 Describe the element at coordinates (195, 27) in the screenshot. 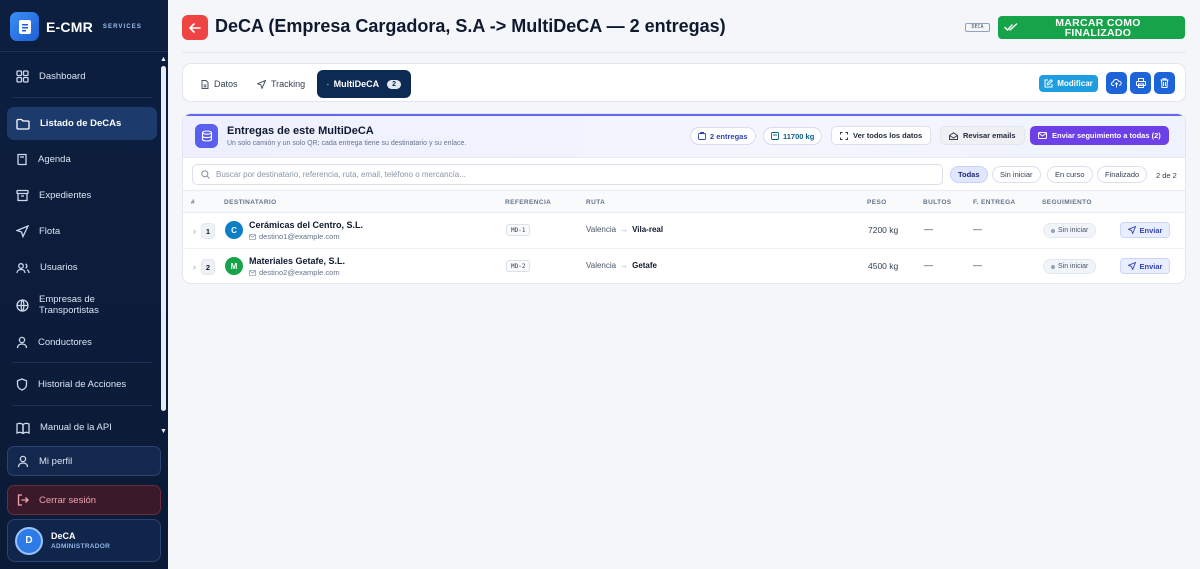

I see `back-button` at that location.